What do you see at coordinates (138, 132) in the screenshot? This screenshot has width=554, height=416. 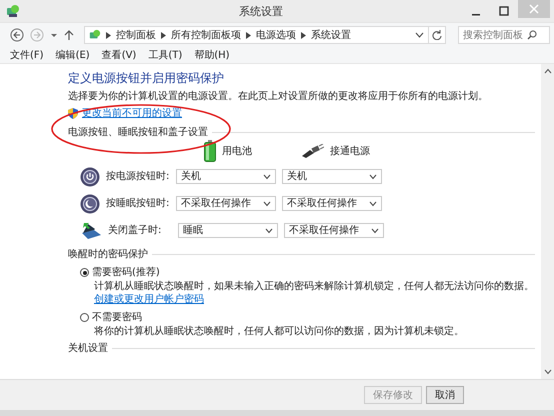 I see `section-title: 电源按钮、睡眠按钮和盖子设置` at bounding box center [138, 132].